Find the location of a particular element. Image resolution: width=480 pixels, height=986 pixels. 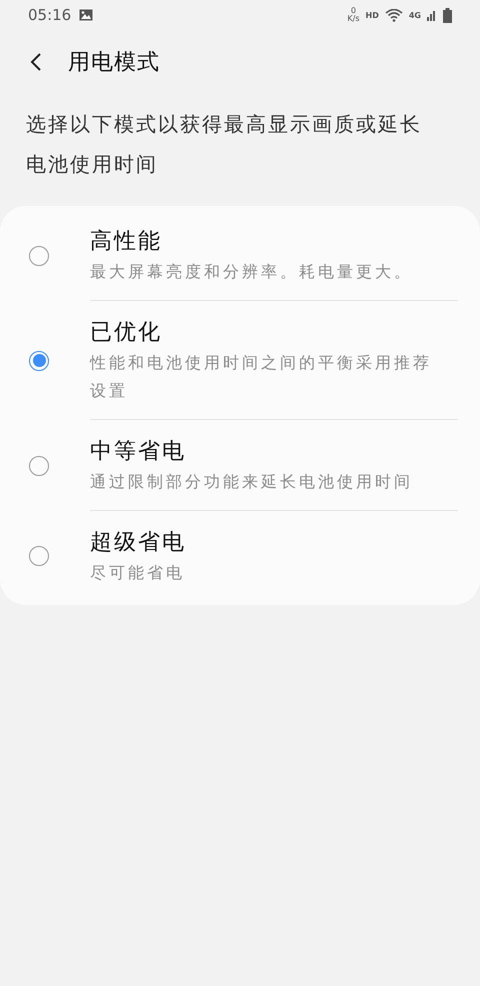

mode-title: 已优化 is located at coordinates (126, 333).